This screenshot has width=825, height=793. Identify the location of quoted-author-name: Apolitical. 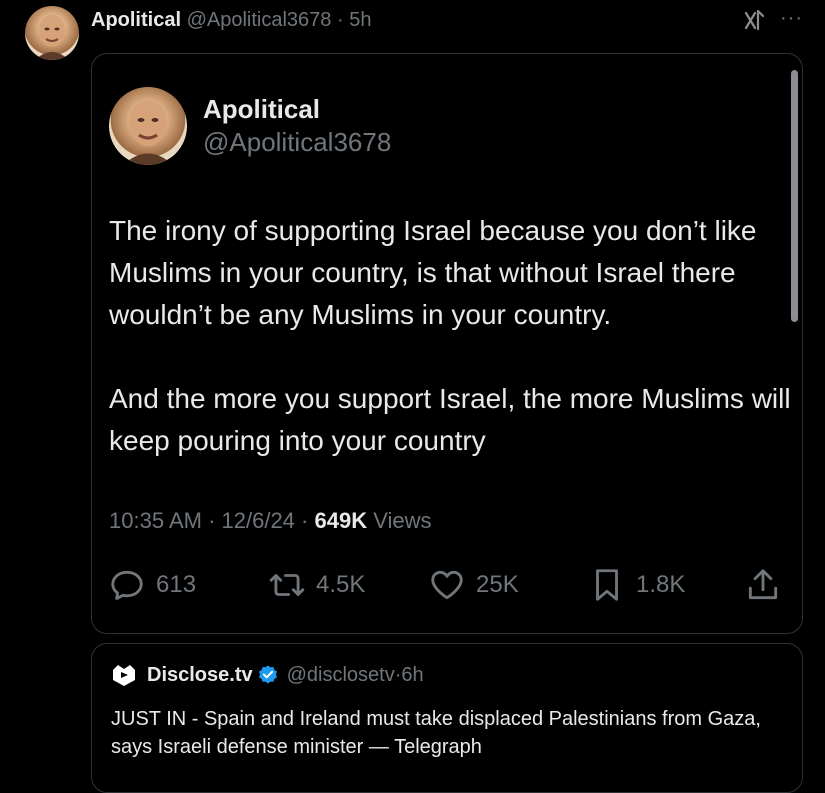
(261, 109).